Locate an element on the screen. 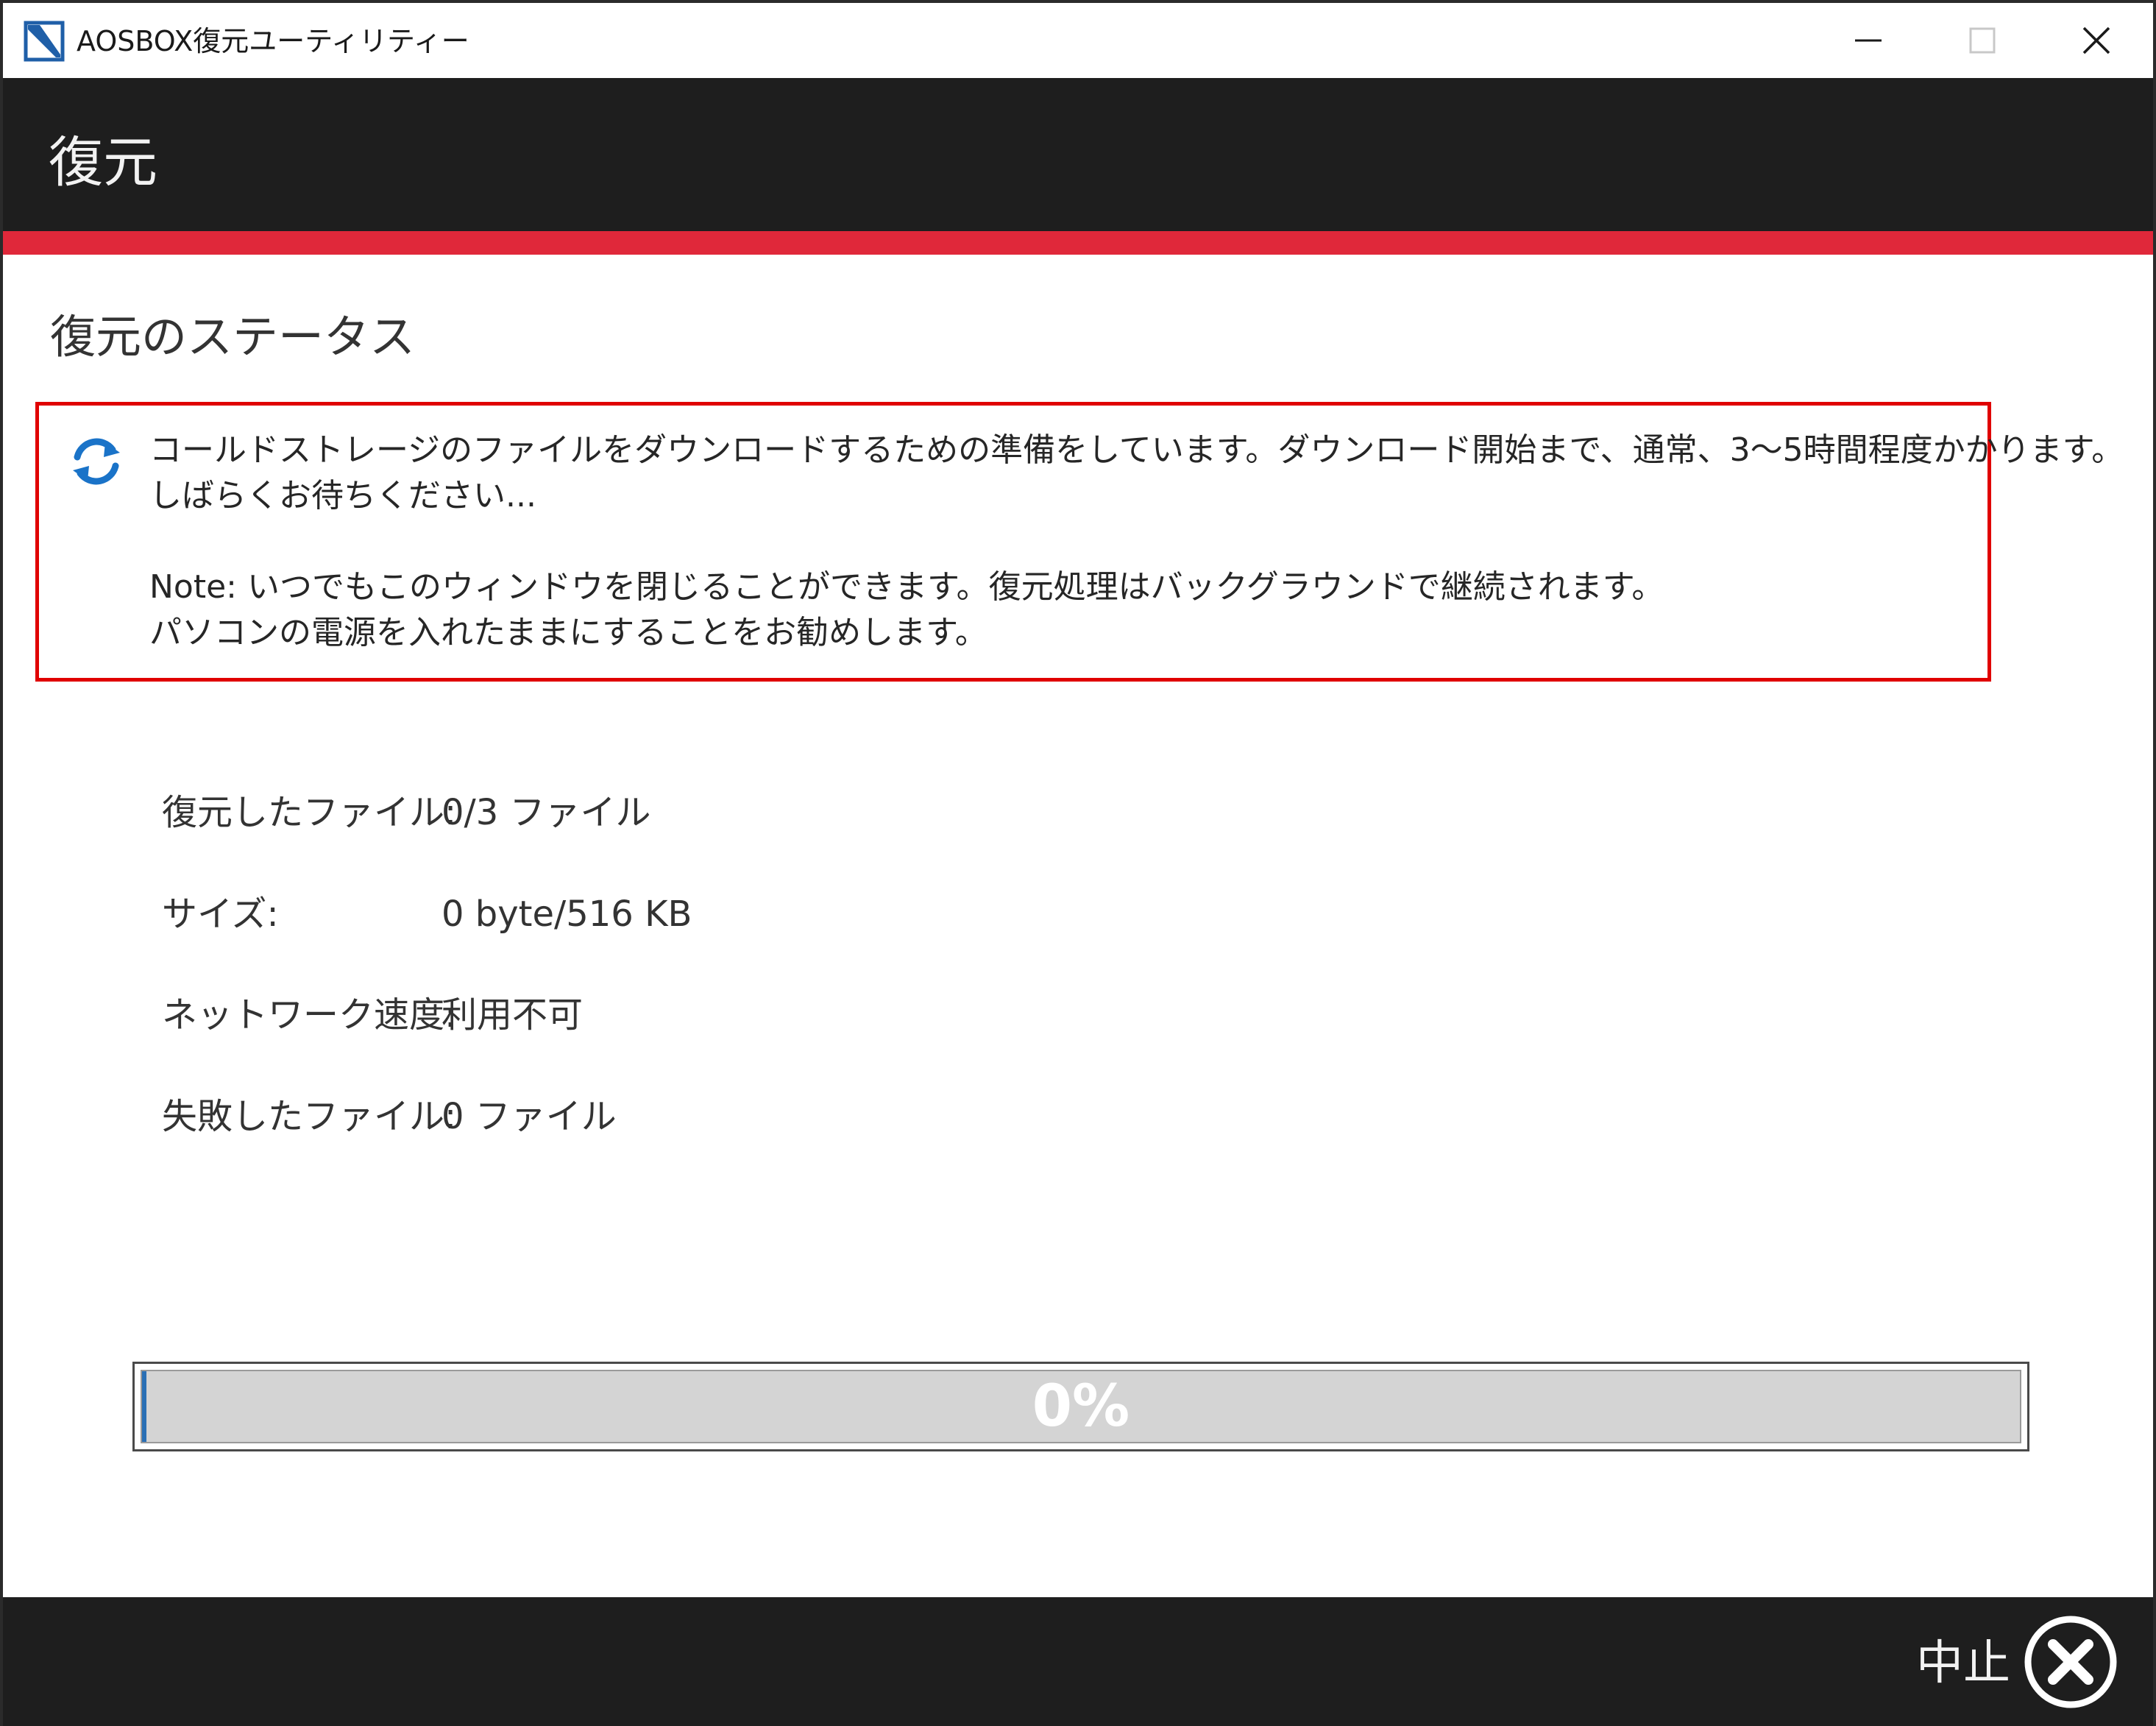 The image size is (2156, 1726). window-title: AOSBOX復元ユーティリティー is located at coordinates (273, 41).